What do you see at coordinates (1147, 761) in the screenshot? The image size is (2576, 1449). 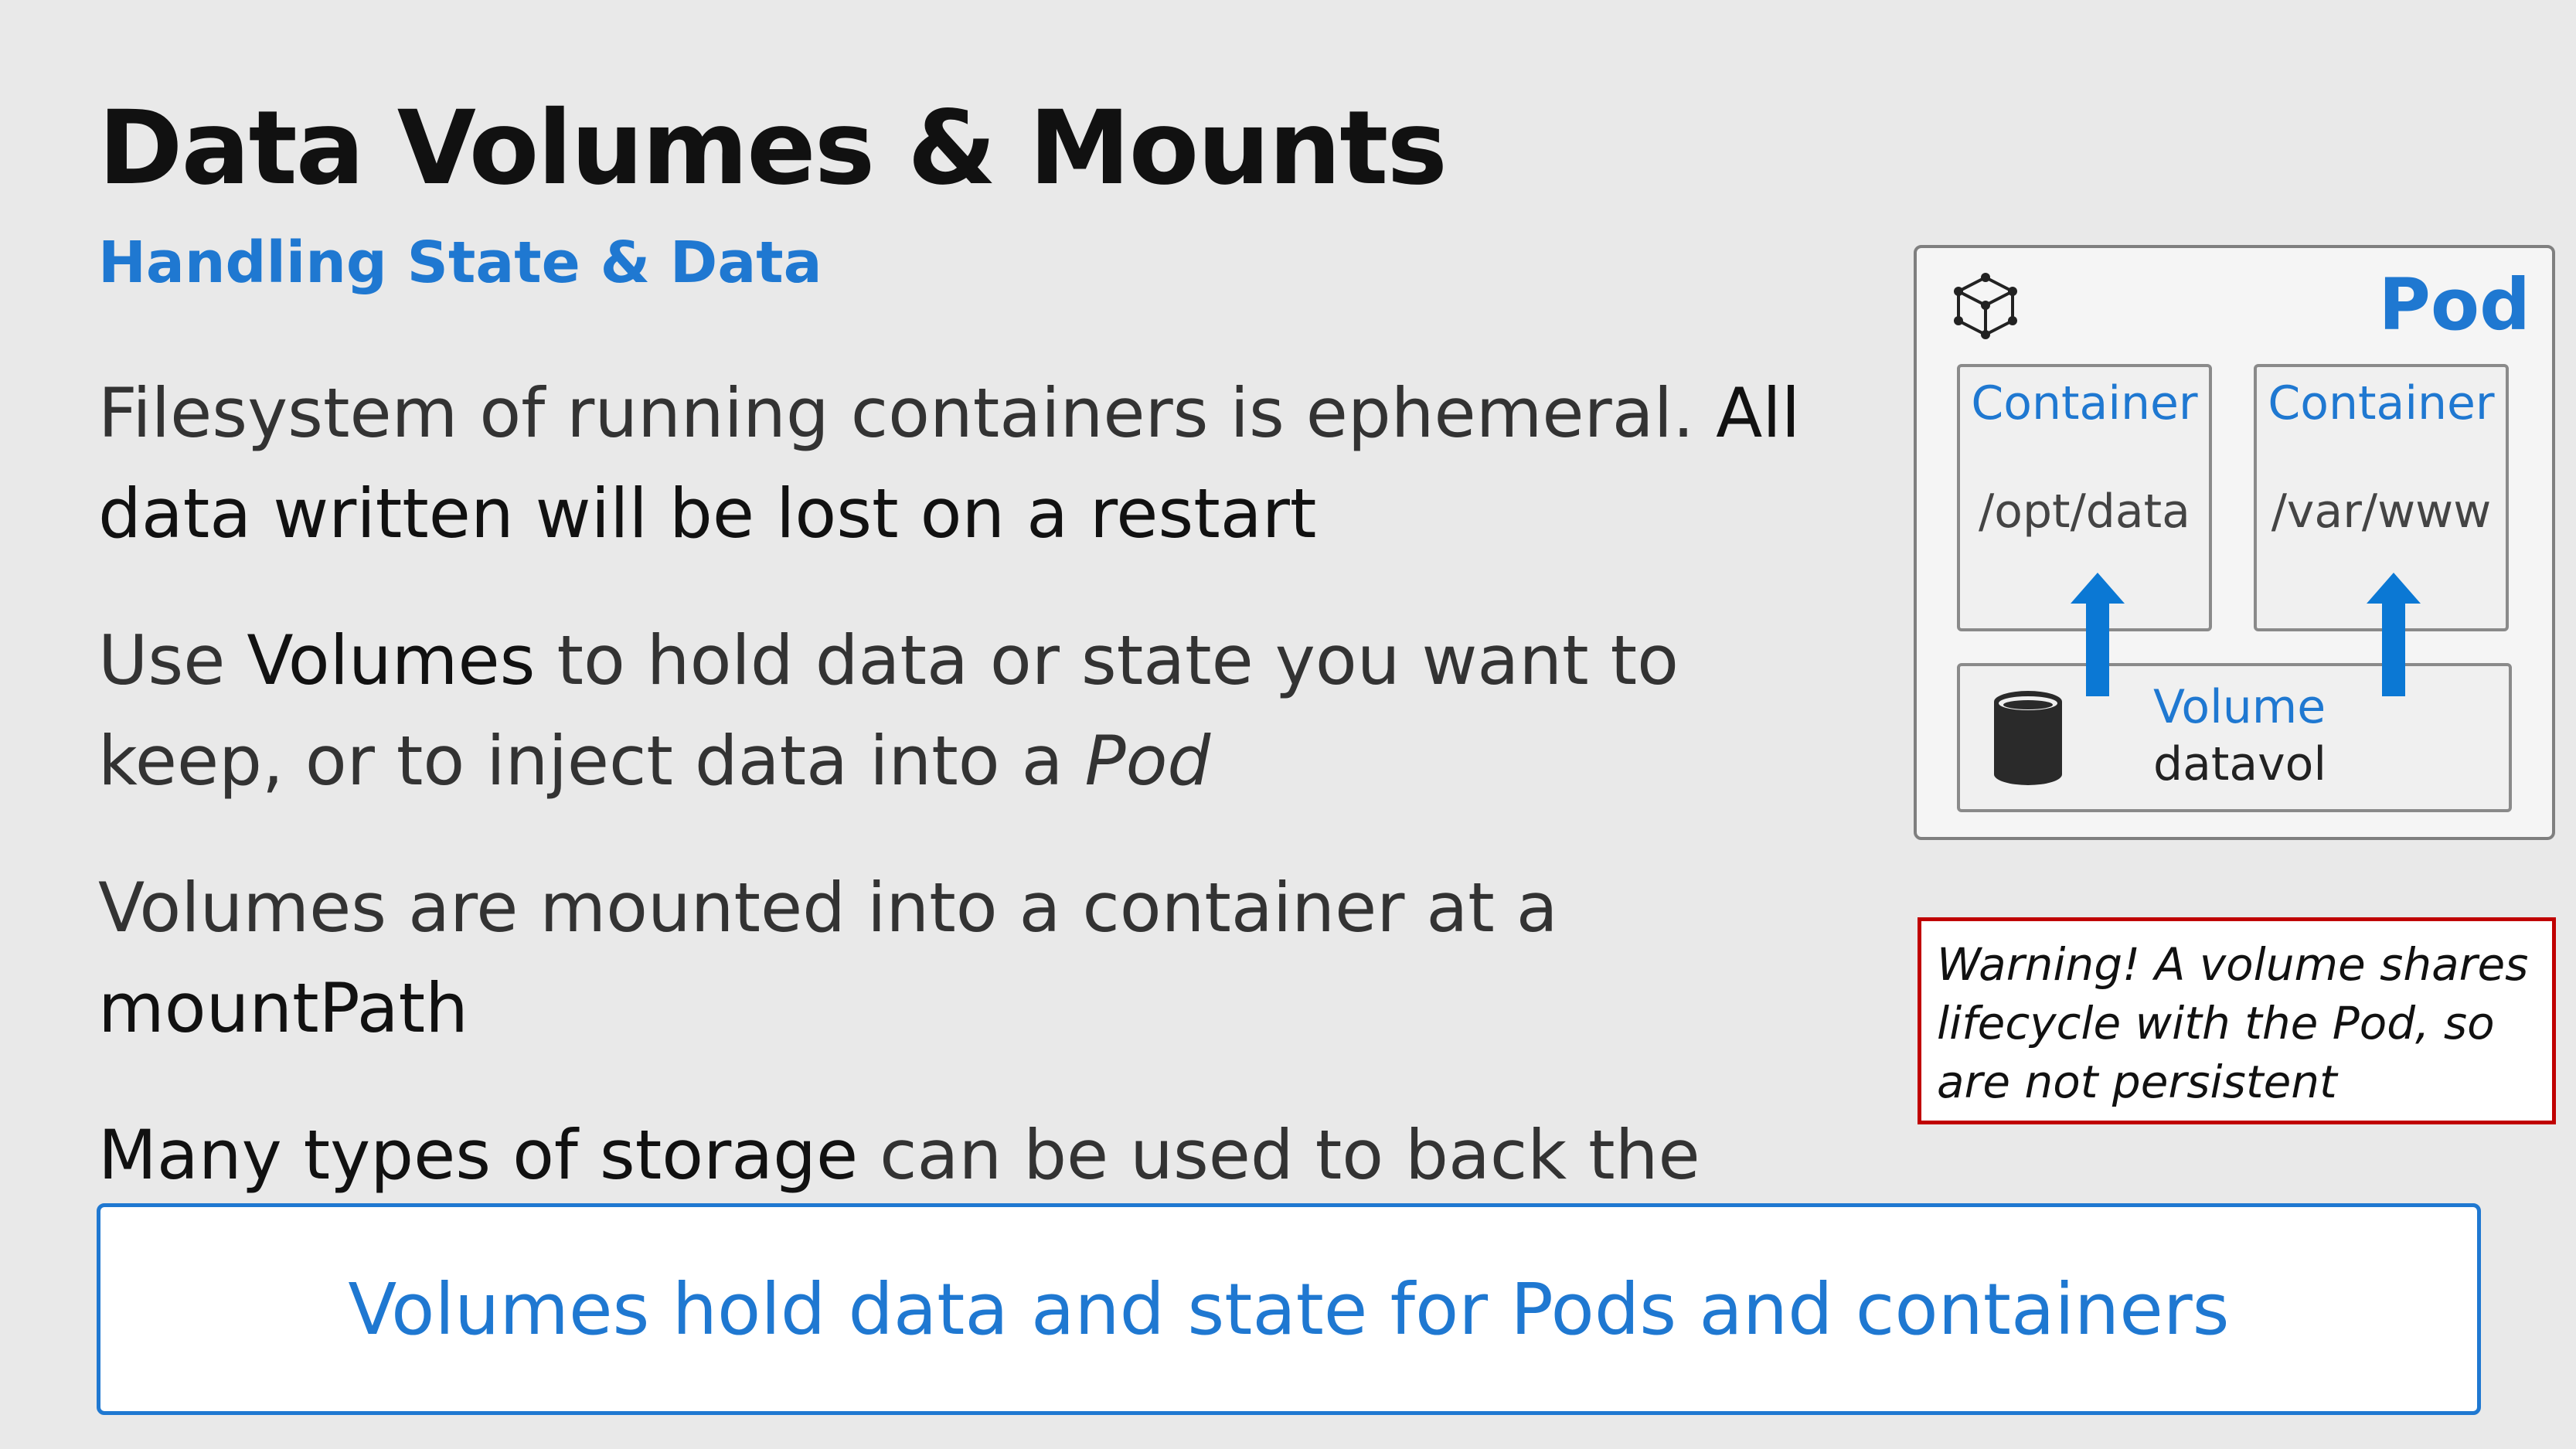 I see `bullet-italic: Pod` at bounding box center [1147, 761].